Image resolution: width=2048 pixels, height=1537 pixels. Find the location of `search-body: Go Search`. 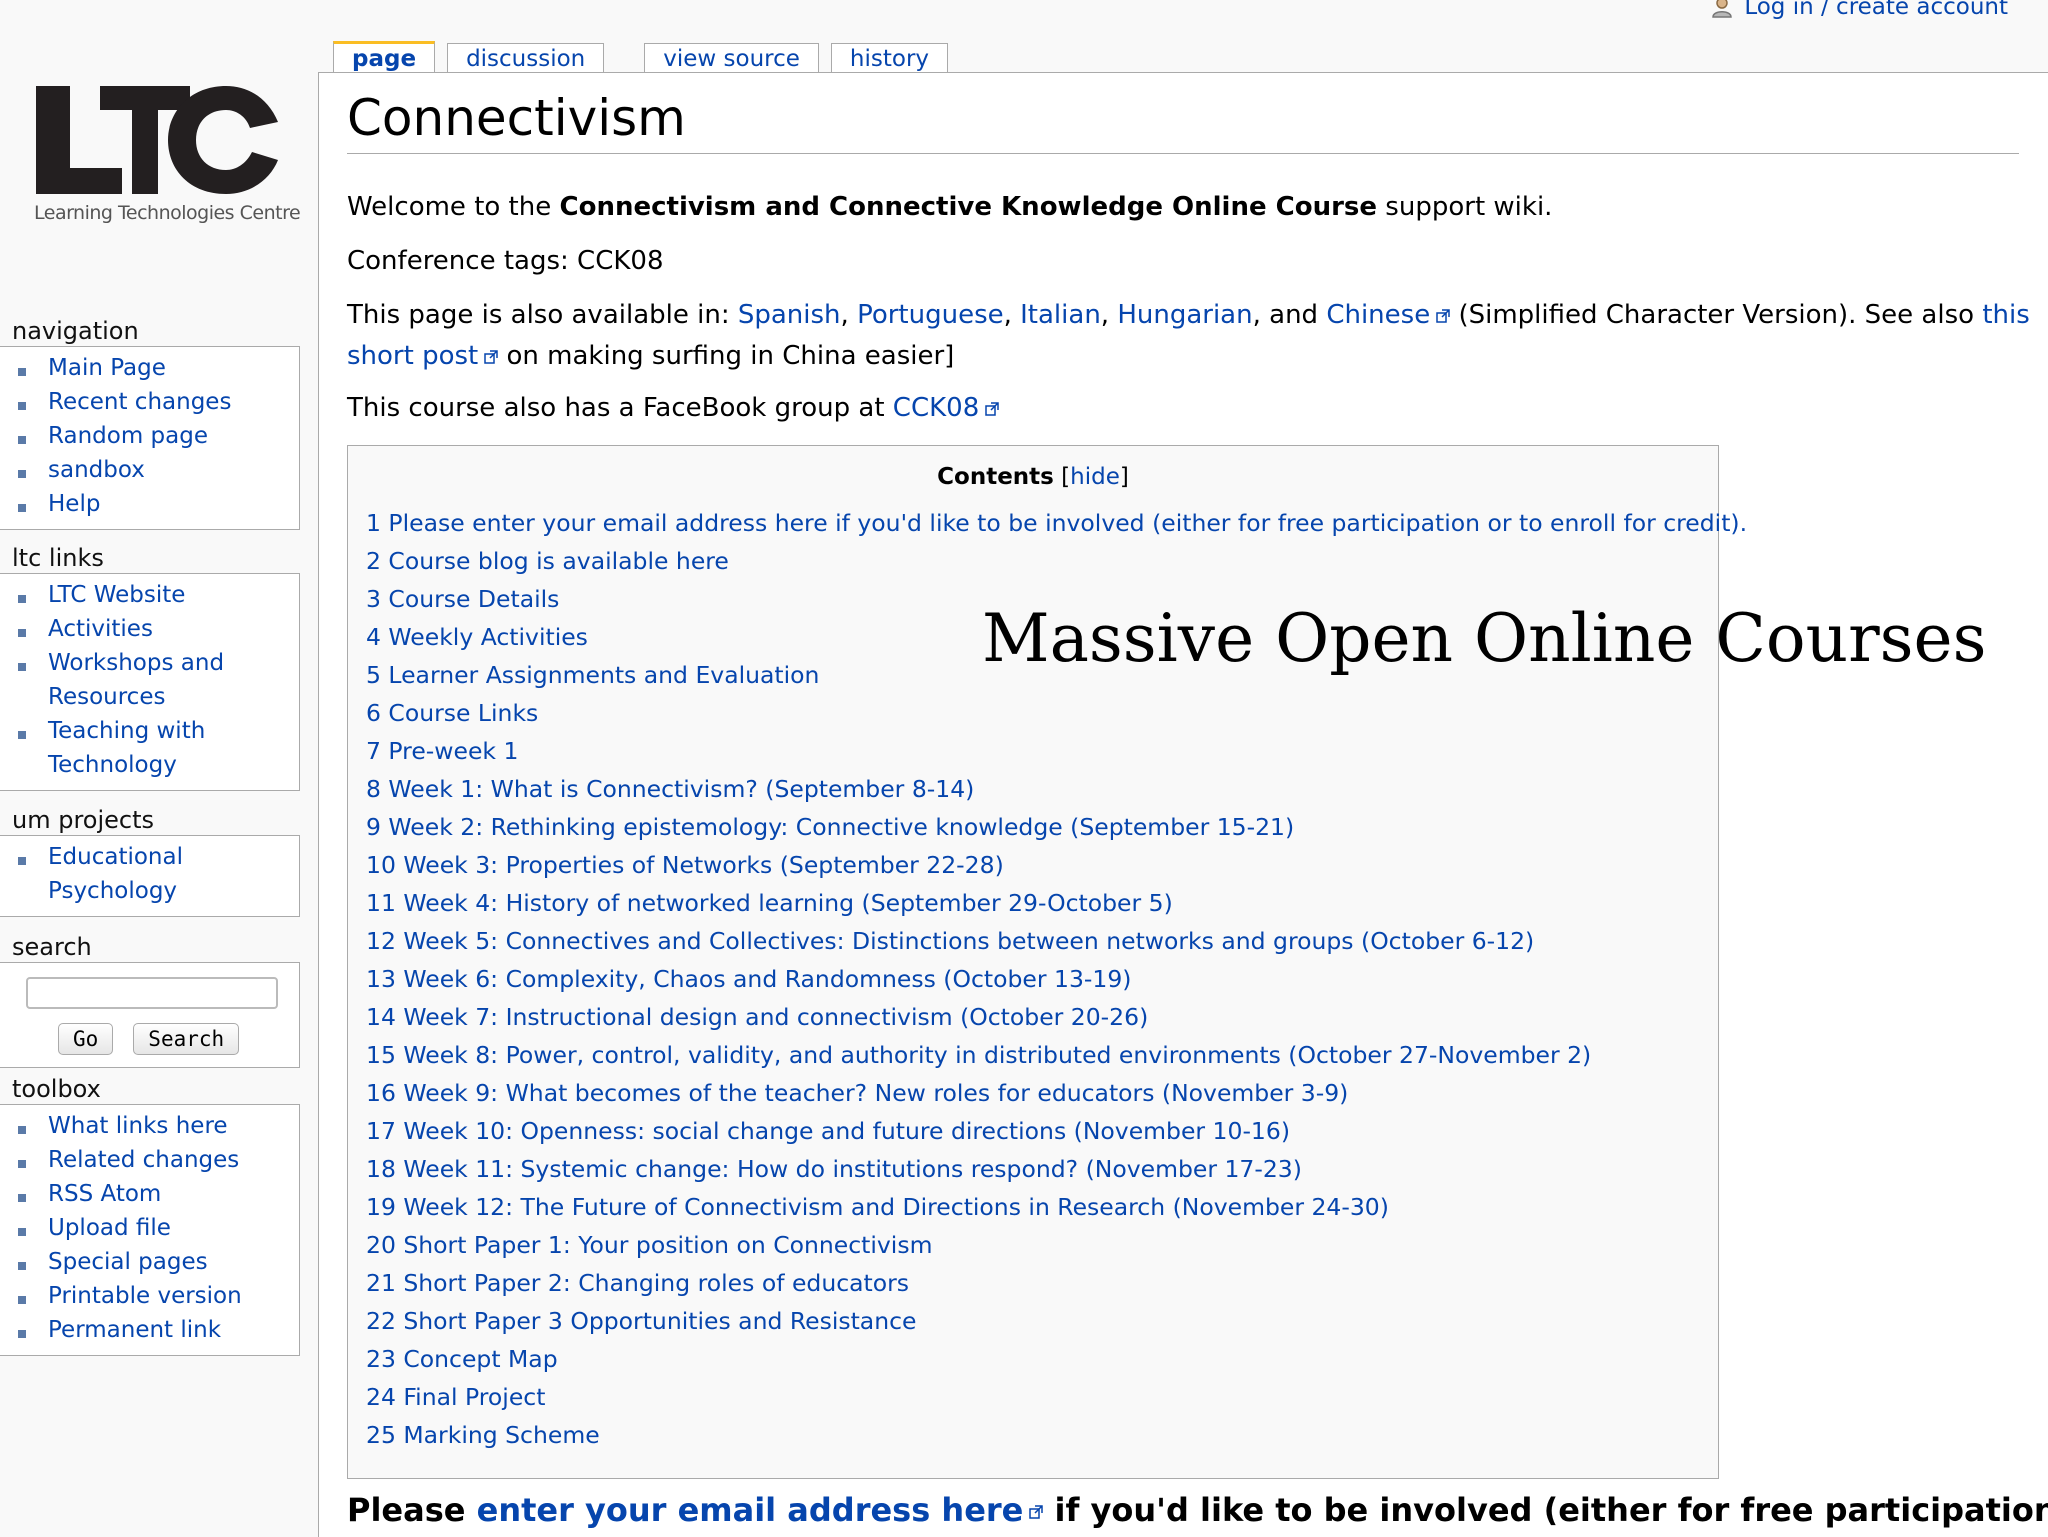

search-body: Go Search is located at coordinates (150, 1015).